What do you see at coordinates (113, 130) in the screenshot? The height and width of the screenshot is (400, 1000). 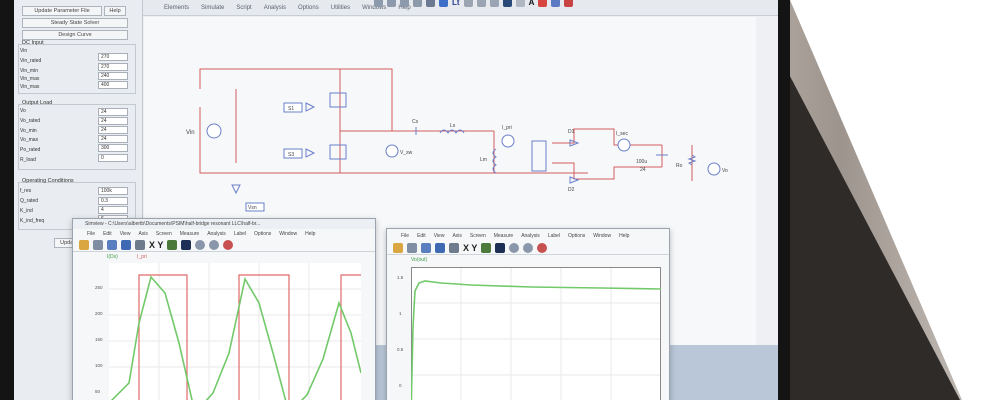 I see `vo-min-field: 24` at bounding box center [113, 130].